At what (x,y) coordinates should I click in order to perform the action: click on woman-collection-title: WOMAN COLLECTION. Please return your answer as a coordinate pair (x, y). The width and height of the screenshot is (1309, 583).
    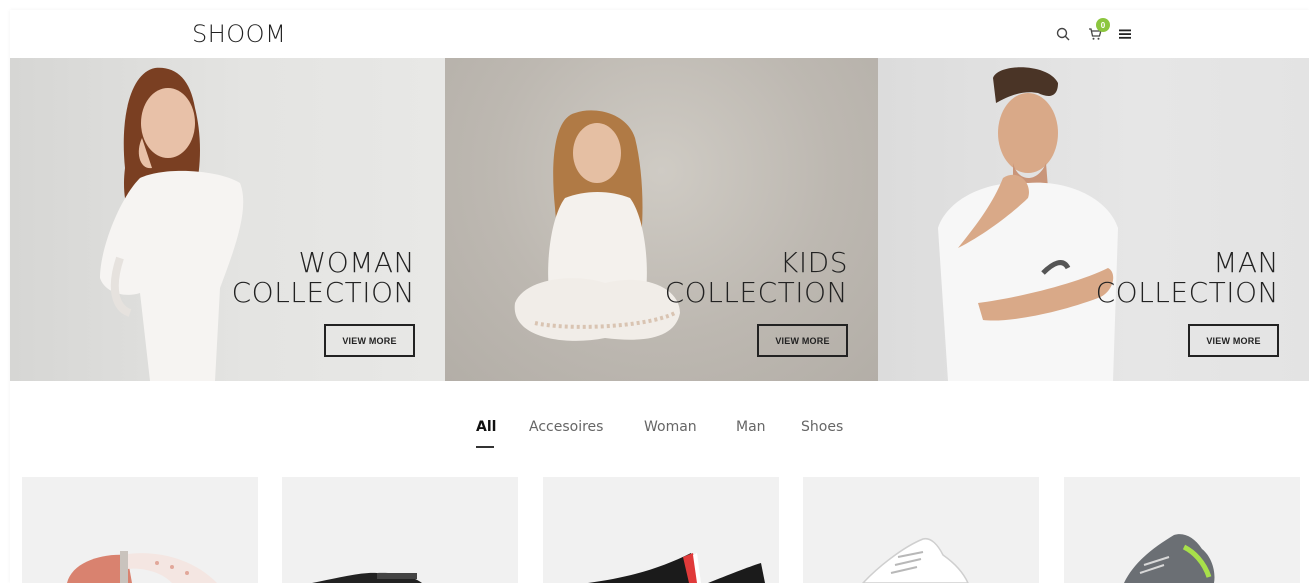
    Looking at the image, I should click on (323, 277).